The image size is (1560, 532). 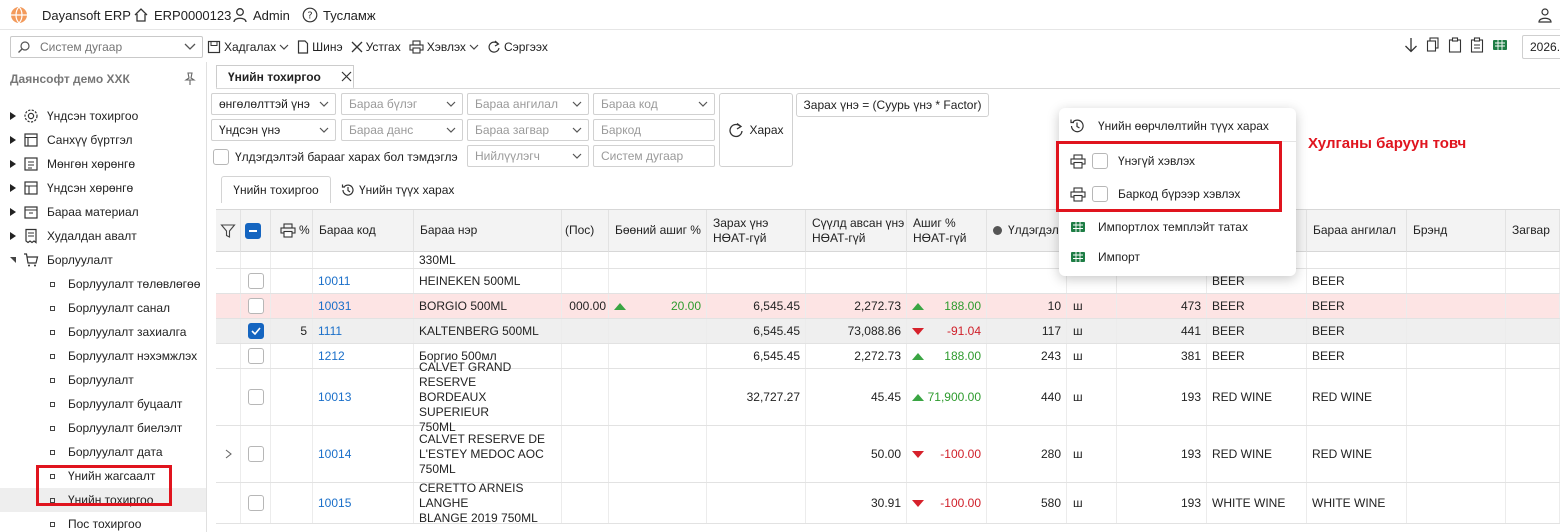 I want to click on barcode-input: Баркод, so click(x=654, y=130).